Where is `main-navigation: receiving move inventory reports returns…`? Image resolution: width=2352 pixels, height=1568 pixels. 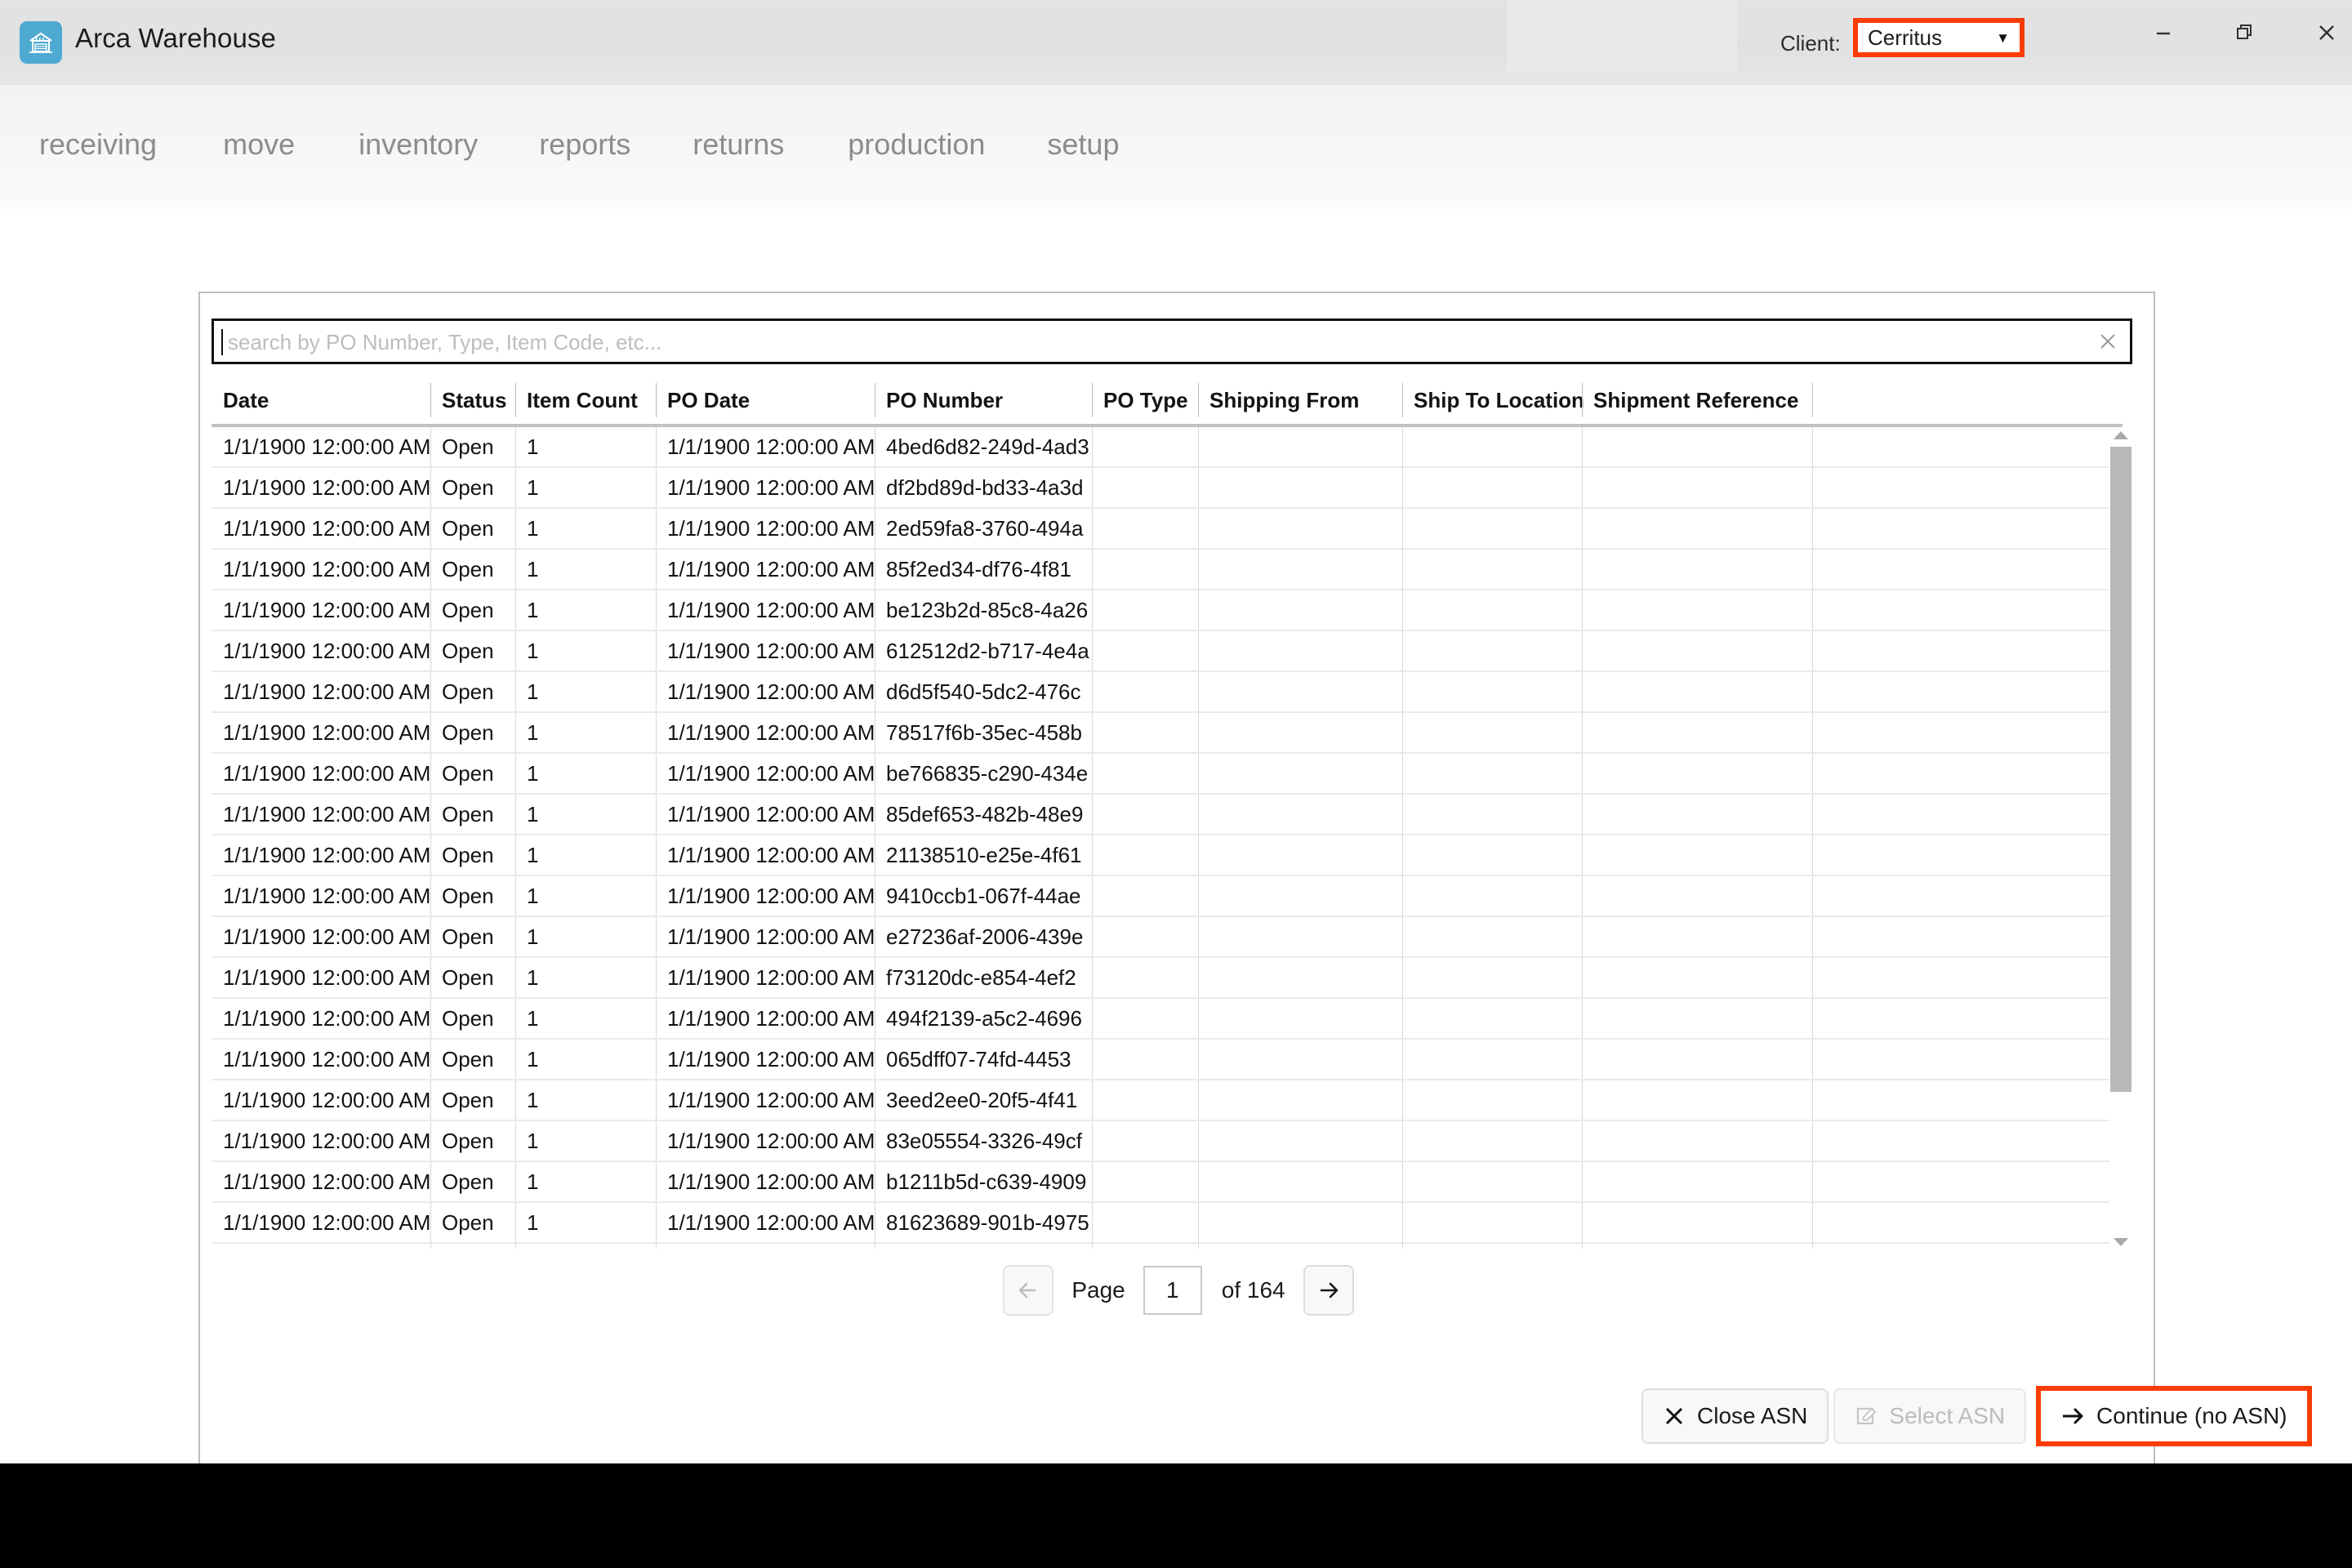
main-navigation: receiving move inventory reports returns… is located at coordinates (1176, 147).